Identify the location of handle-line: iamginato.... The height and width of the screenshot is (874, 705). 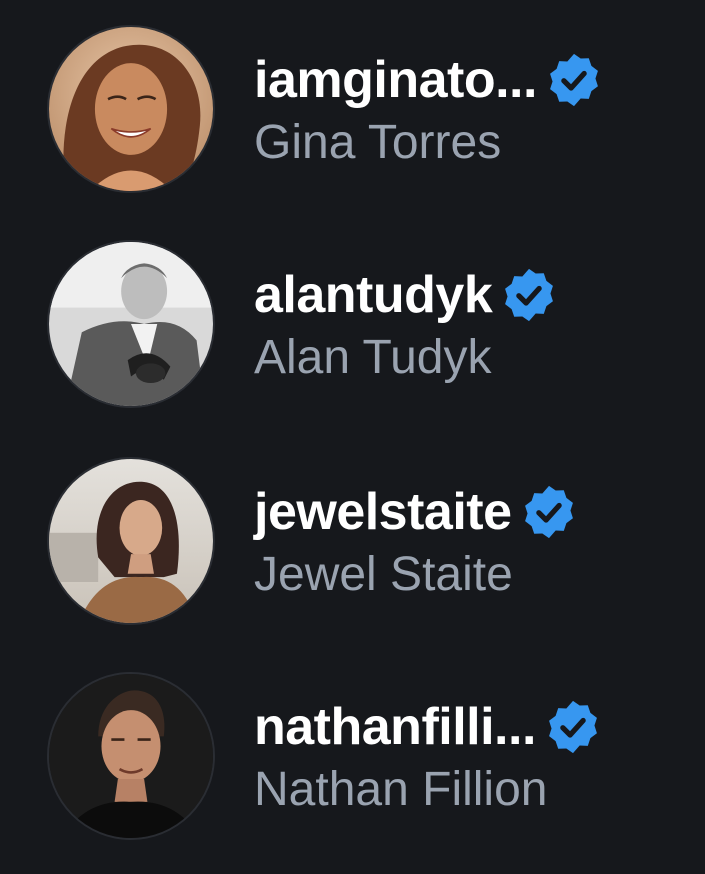
(479, 80).